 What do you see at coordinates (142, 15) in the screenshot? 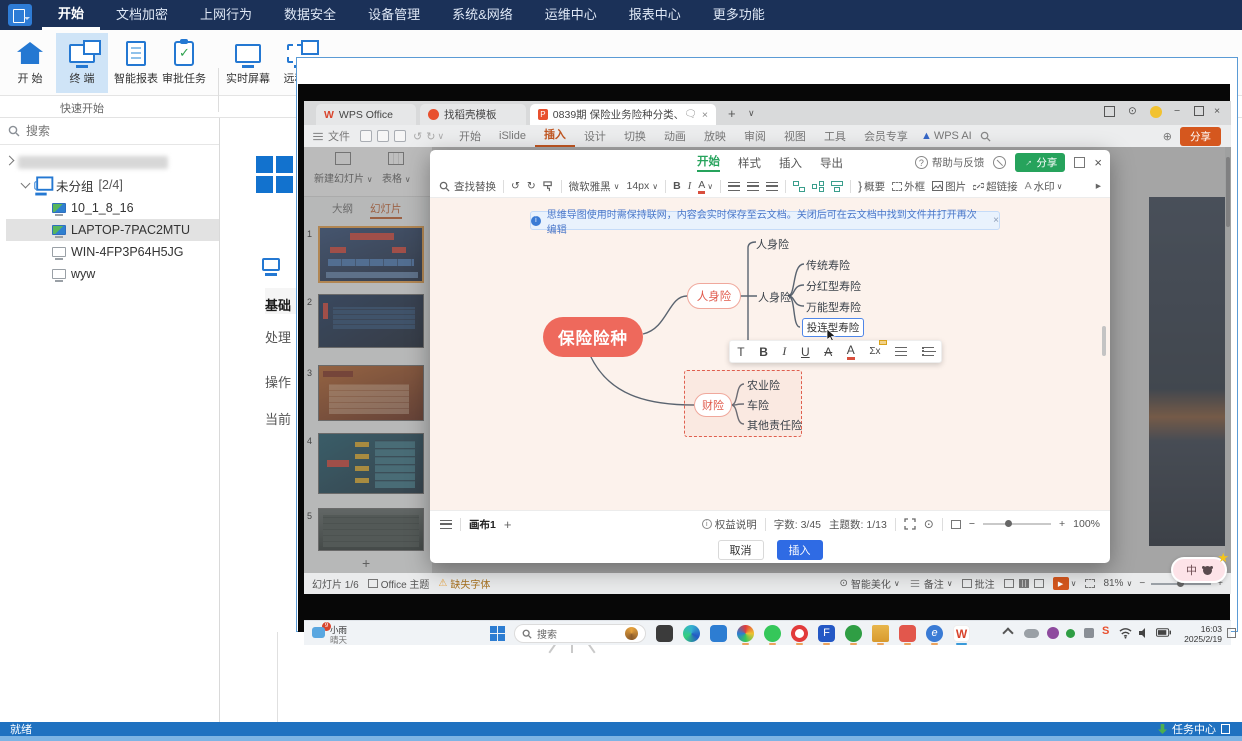
I see `menu-doc-encrypt: 文档加密` at bounding box center [142, 15].